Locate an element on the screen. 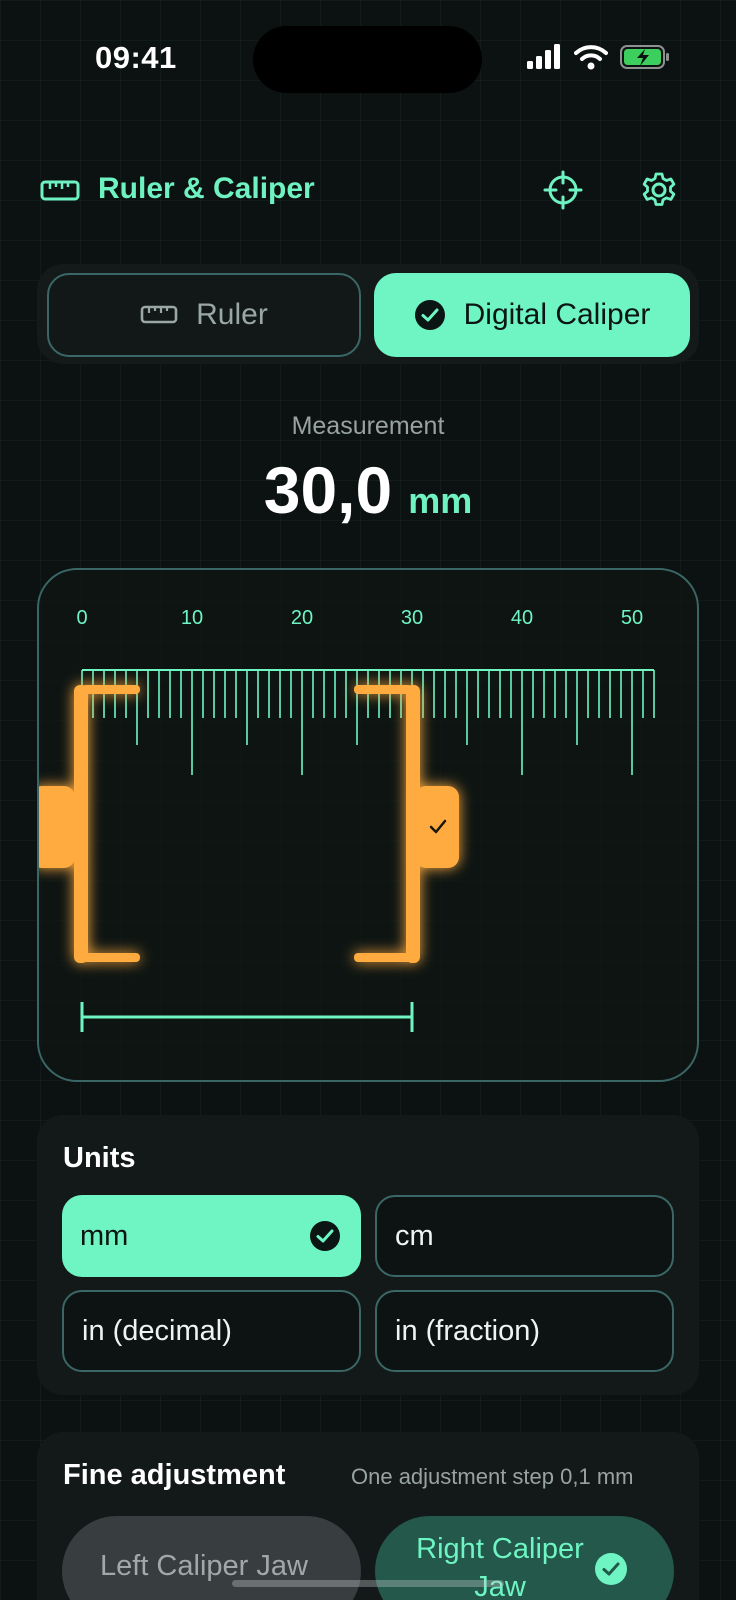 The width and height of the screenshot is (736, 1600). mode-ruler-button: Ruler is located at coordinates (204, 315).